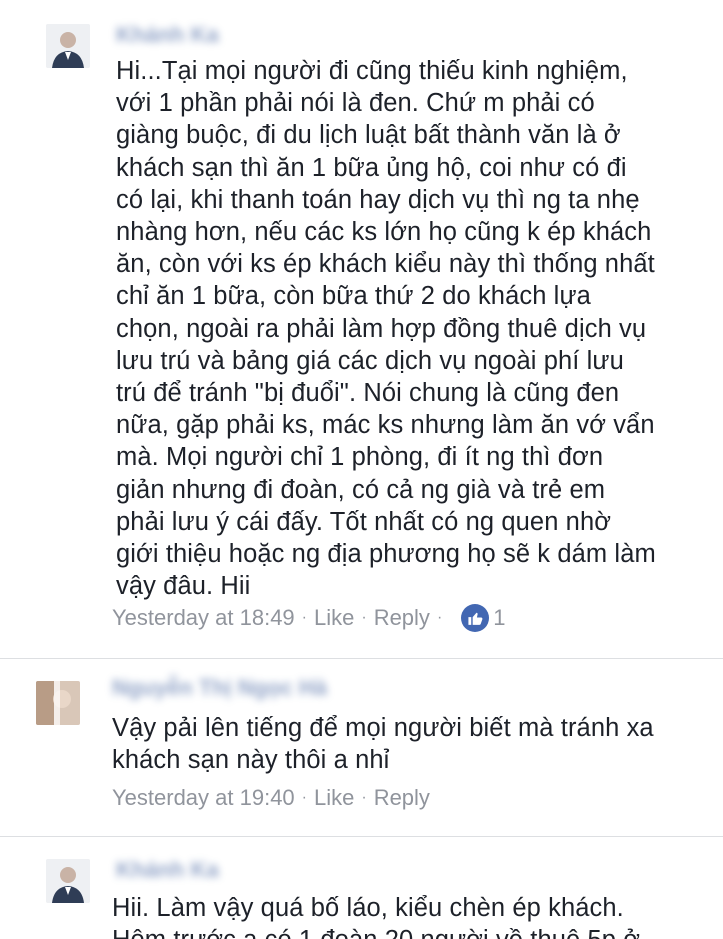 This screenshot has height=939, width=723. I want to click on comment-meta: Yesterday at 19:40 · Like · Reply, so click(271, 798).